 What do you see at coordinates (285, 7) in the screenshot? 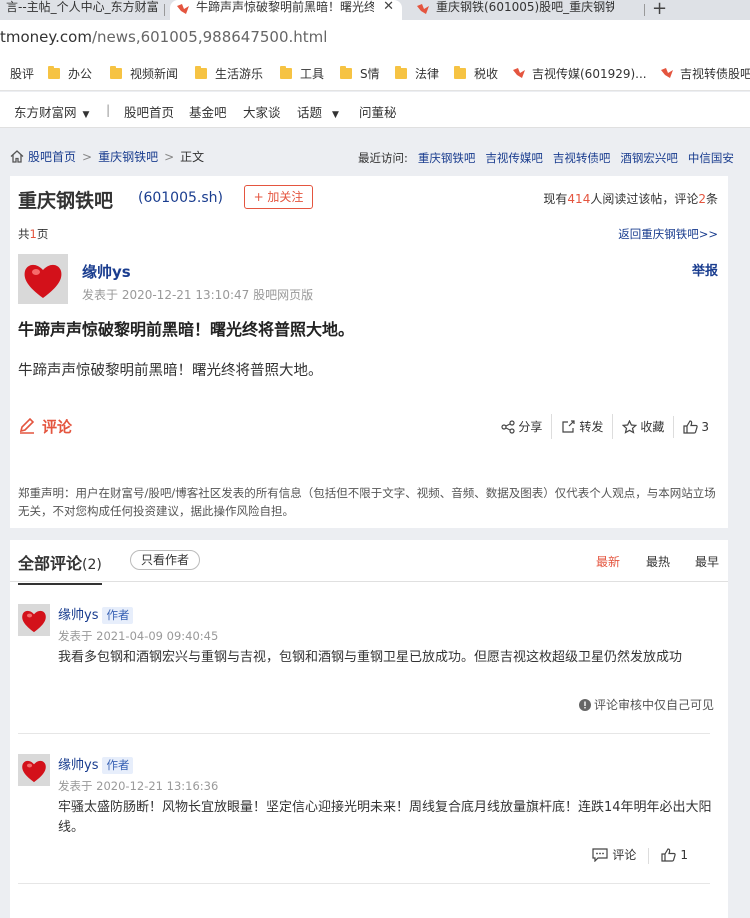
I see `tab-title: 牛蹄声声惊破黎明前黑暗！曙光终` at bounding box center [285, 7].